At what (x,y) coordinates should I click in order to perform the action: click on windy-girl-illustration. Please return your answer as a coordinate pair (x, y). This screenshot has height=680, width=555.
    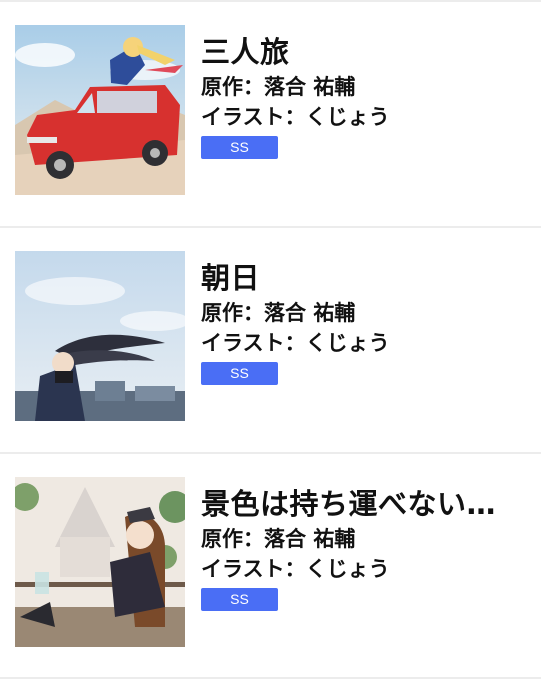
    Looking at the image, I should click on (100, 336).